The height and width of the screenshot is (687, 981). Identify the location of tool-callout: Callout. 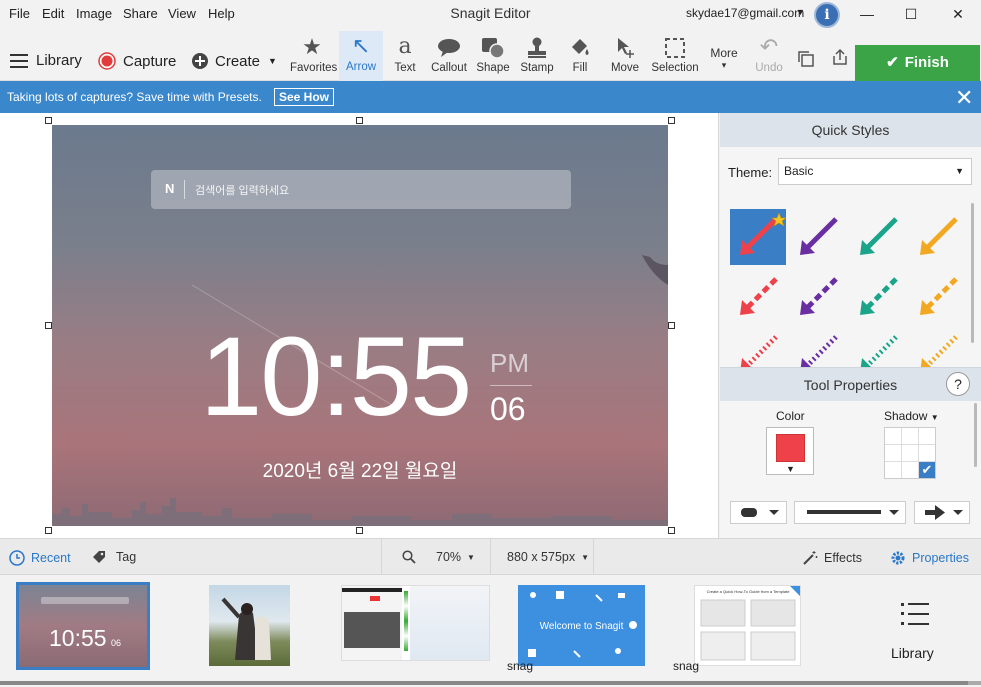
(449, 56).